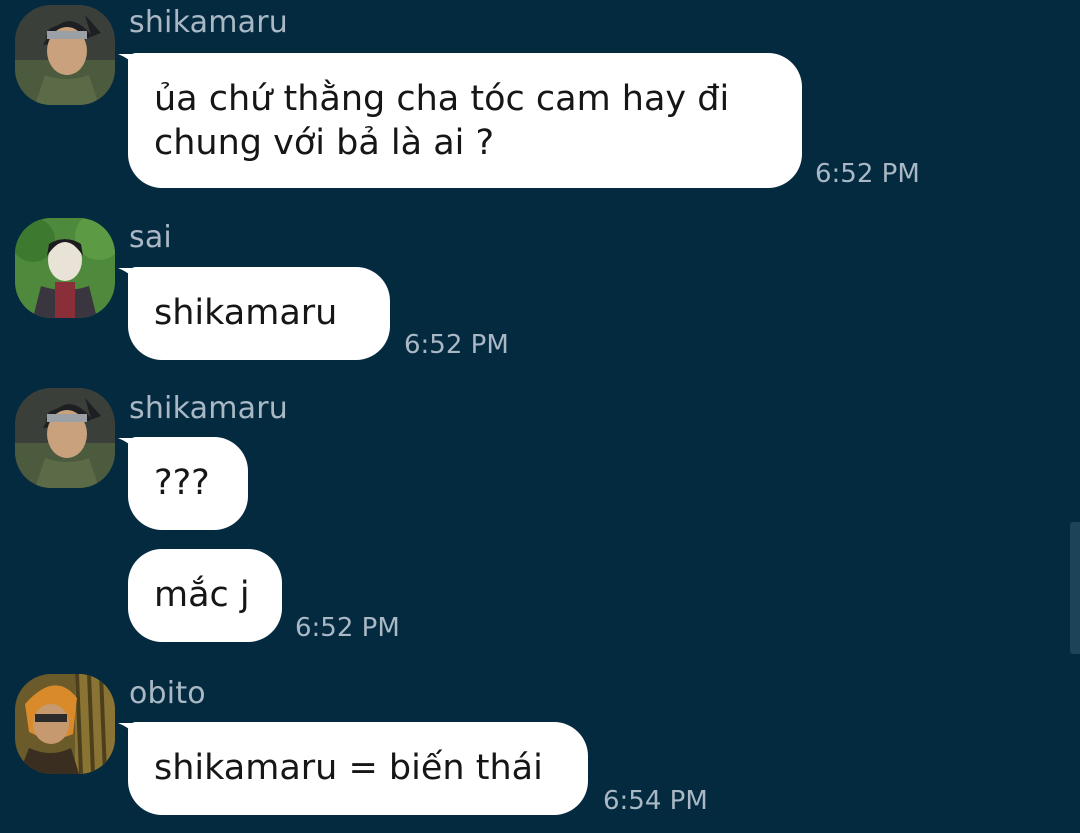 The width and height of the screenshot is (1080, 833). What do you see at coordinates (150, 237) in the screenshot?
I see `sender-name: sai` at bounding box center [150, 237].